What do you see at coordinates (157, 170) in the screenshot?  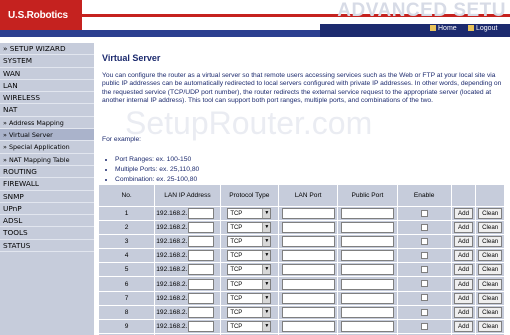 I see `example-item: Multiple Ports: ex. 25,110,80` at bounding box center [157, 170].